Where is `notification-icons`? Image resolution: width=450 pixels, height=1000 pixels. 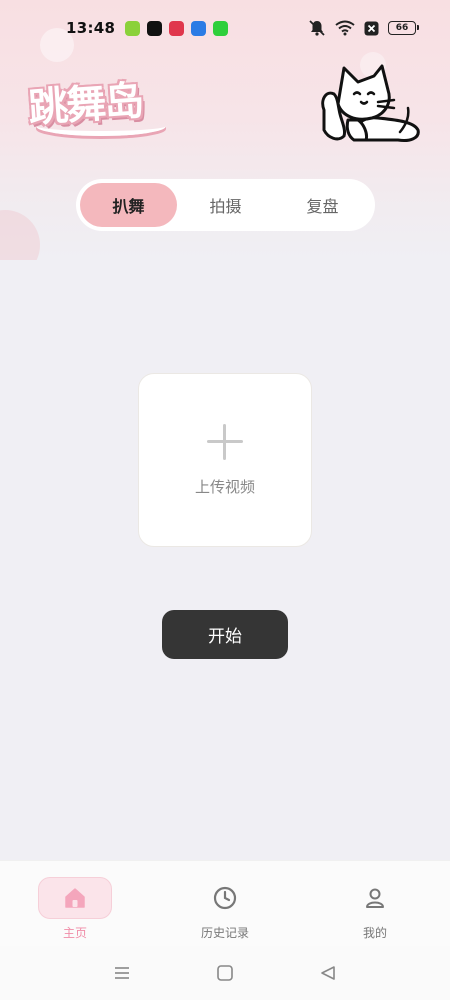 notification-icons is located at coordinates (177, 28).